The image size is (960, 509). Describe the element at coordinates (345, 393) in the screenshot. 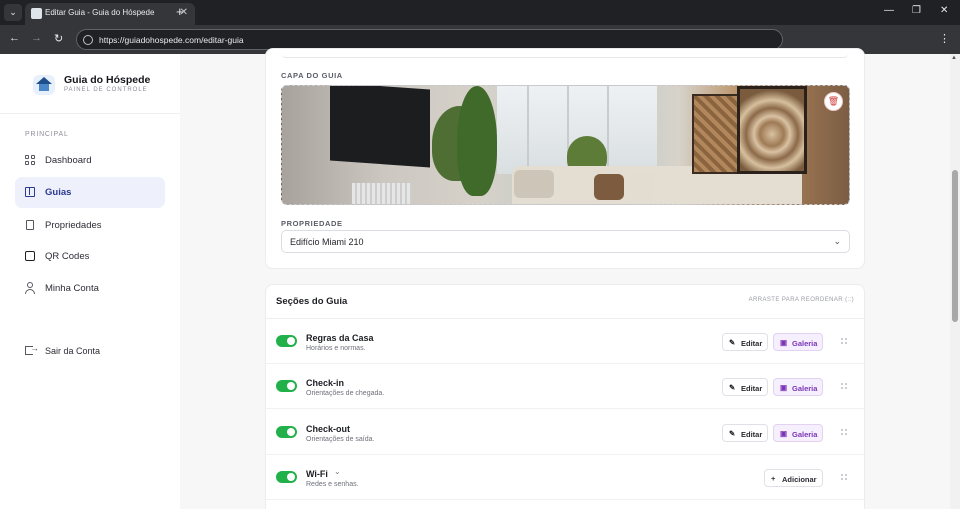

I see `section-description: Orientações de chegada.` at that location.